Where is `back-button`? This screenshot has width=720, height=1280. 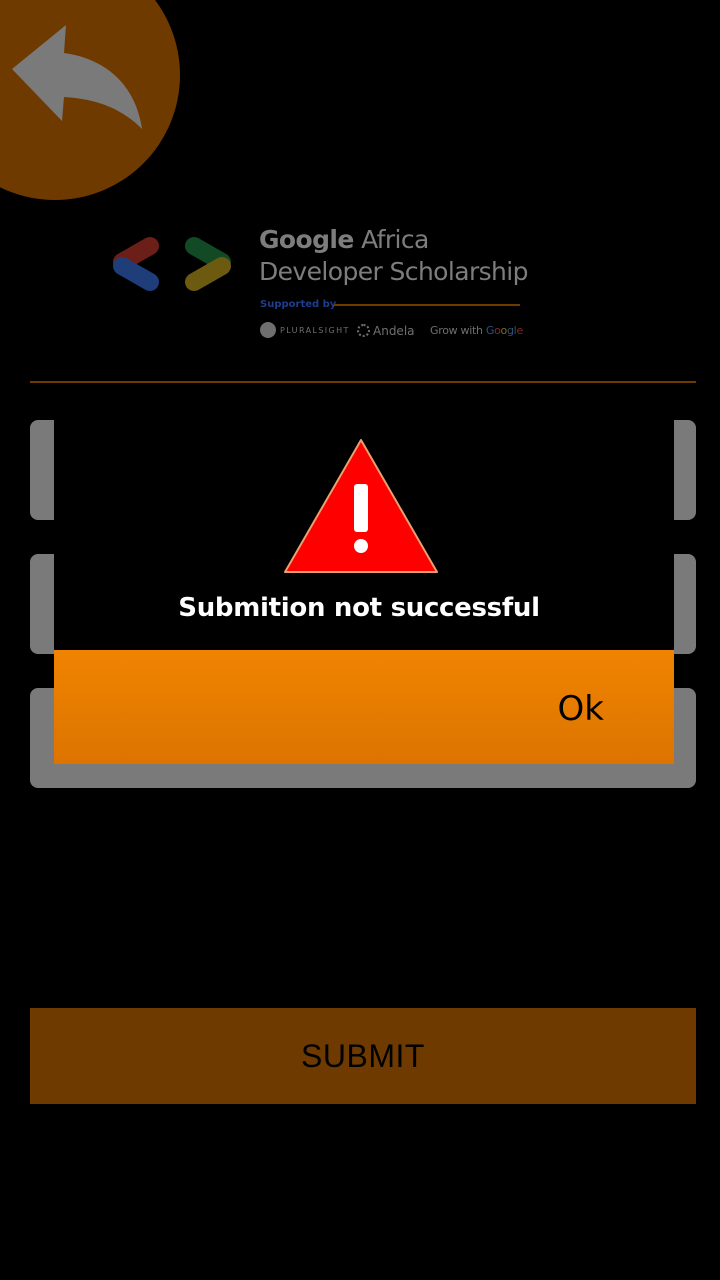 back-button is located at coordinates (90, 100).